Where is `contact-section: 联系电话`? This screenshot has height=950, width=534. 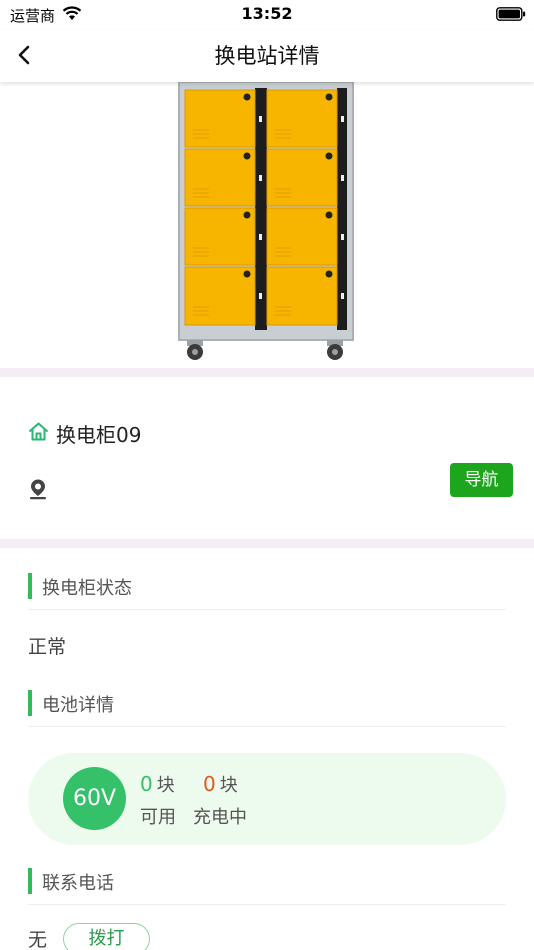 contact-section: 联系电话 is located at coordinates (267, 881).